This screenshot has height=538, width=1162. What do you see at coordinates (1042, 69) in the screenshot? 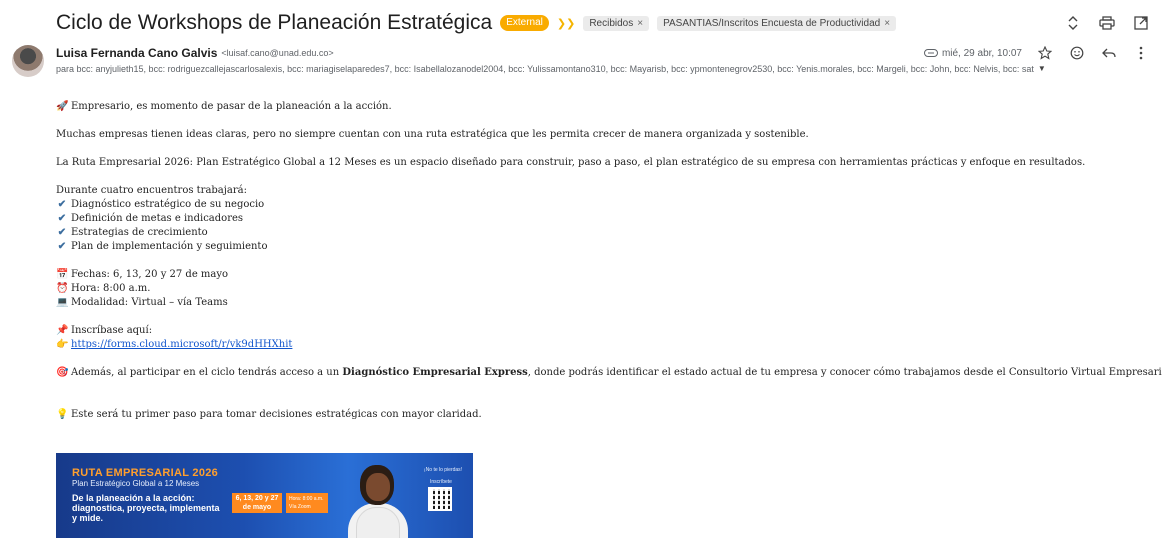
I see `show-details-icon: ▼` at bounding box center [1042, 69].